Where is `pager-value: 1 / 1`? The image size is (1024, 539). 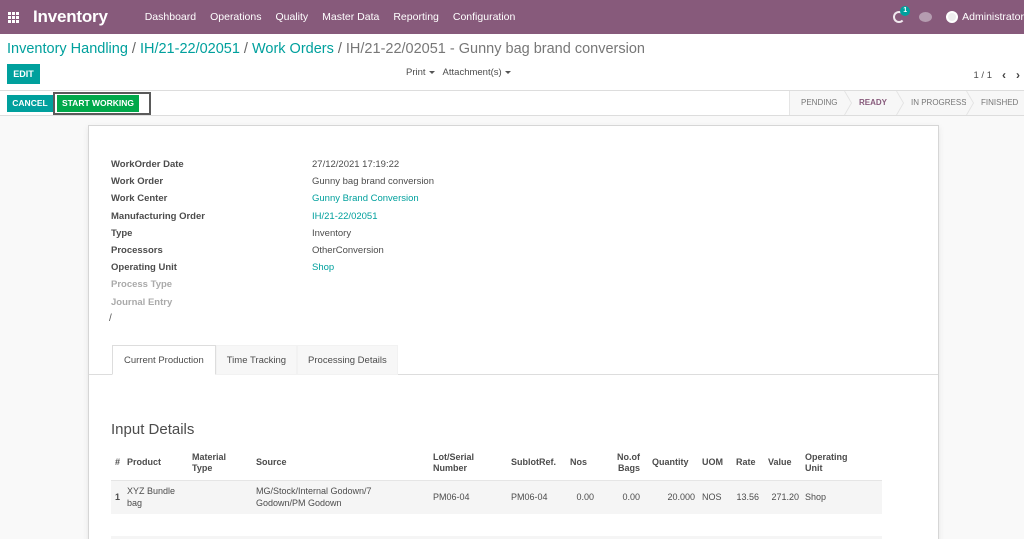
pager-value: 1 / 1 is located at coordinates (983, 75).